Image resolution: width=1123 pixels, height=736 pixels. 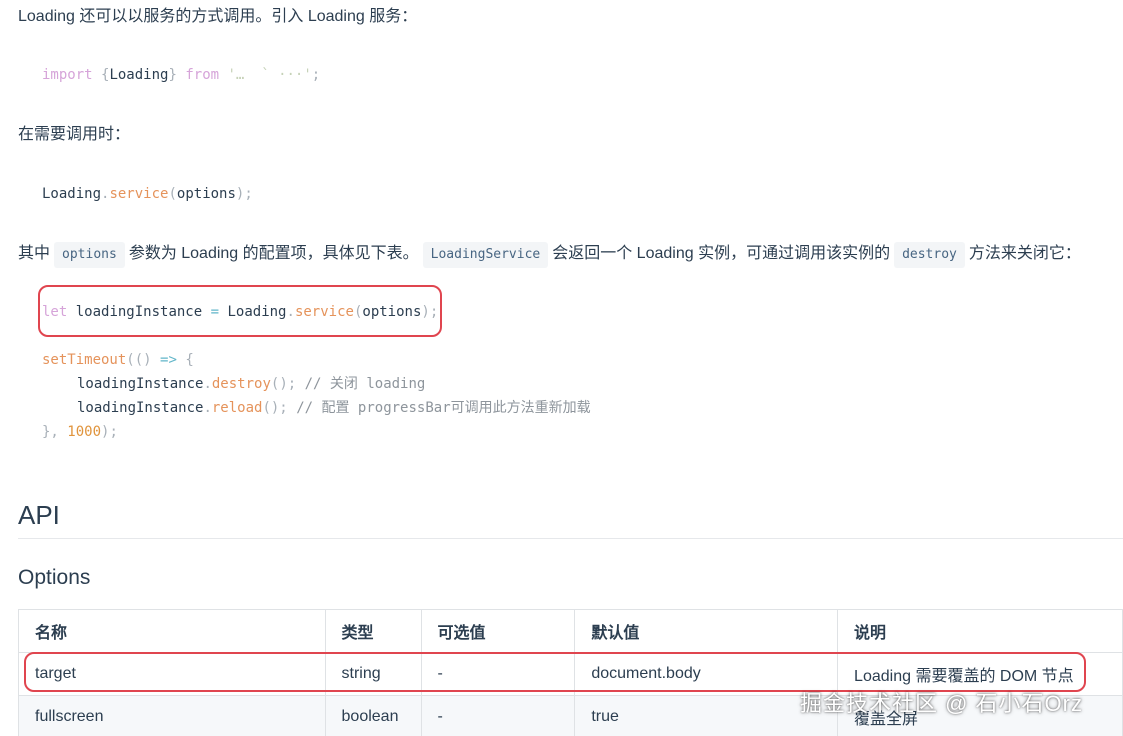 I want to click on line1-obj: Loading, so click(x=257, y=312).